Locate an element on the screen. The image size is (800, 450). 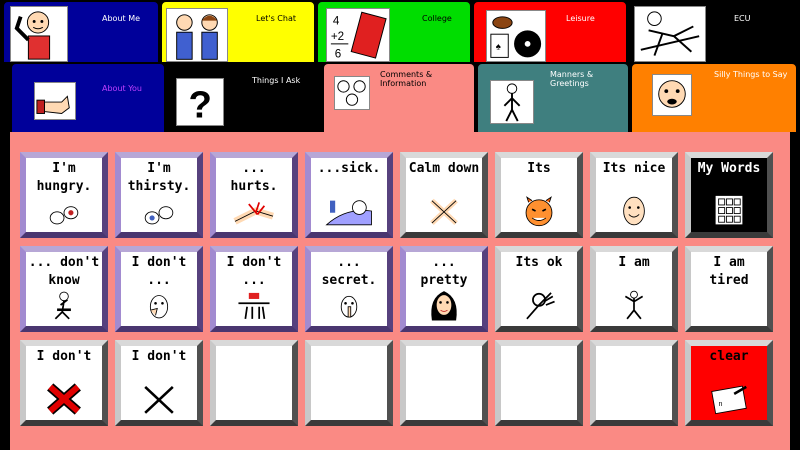
pointing-hand-icon is located at coordinates (55, 101).